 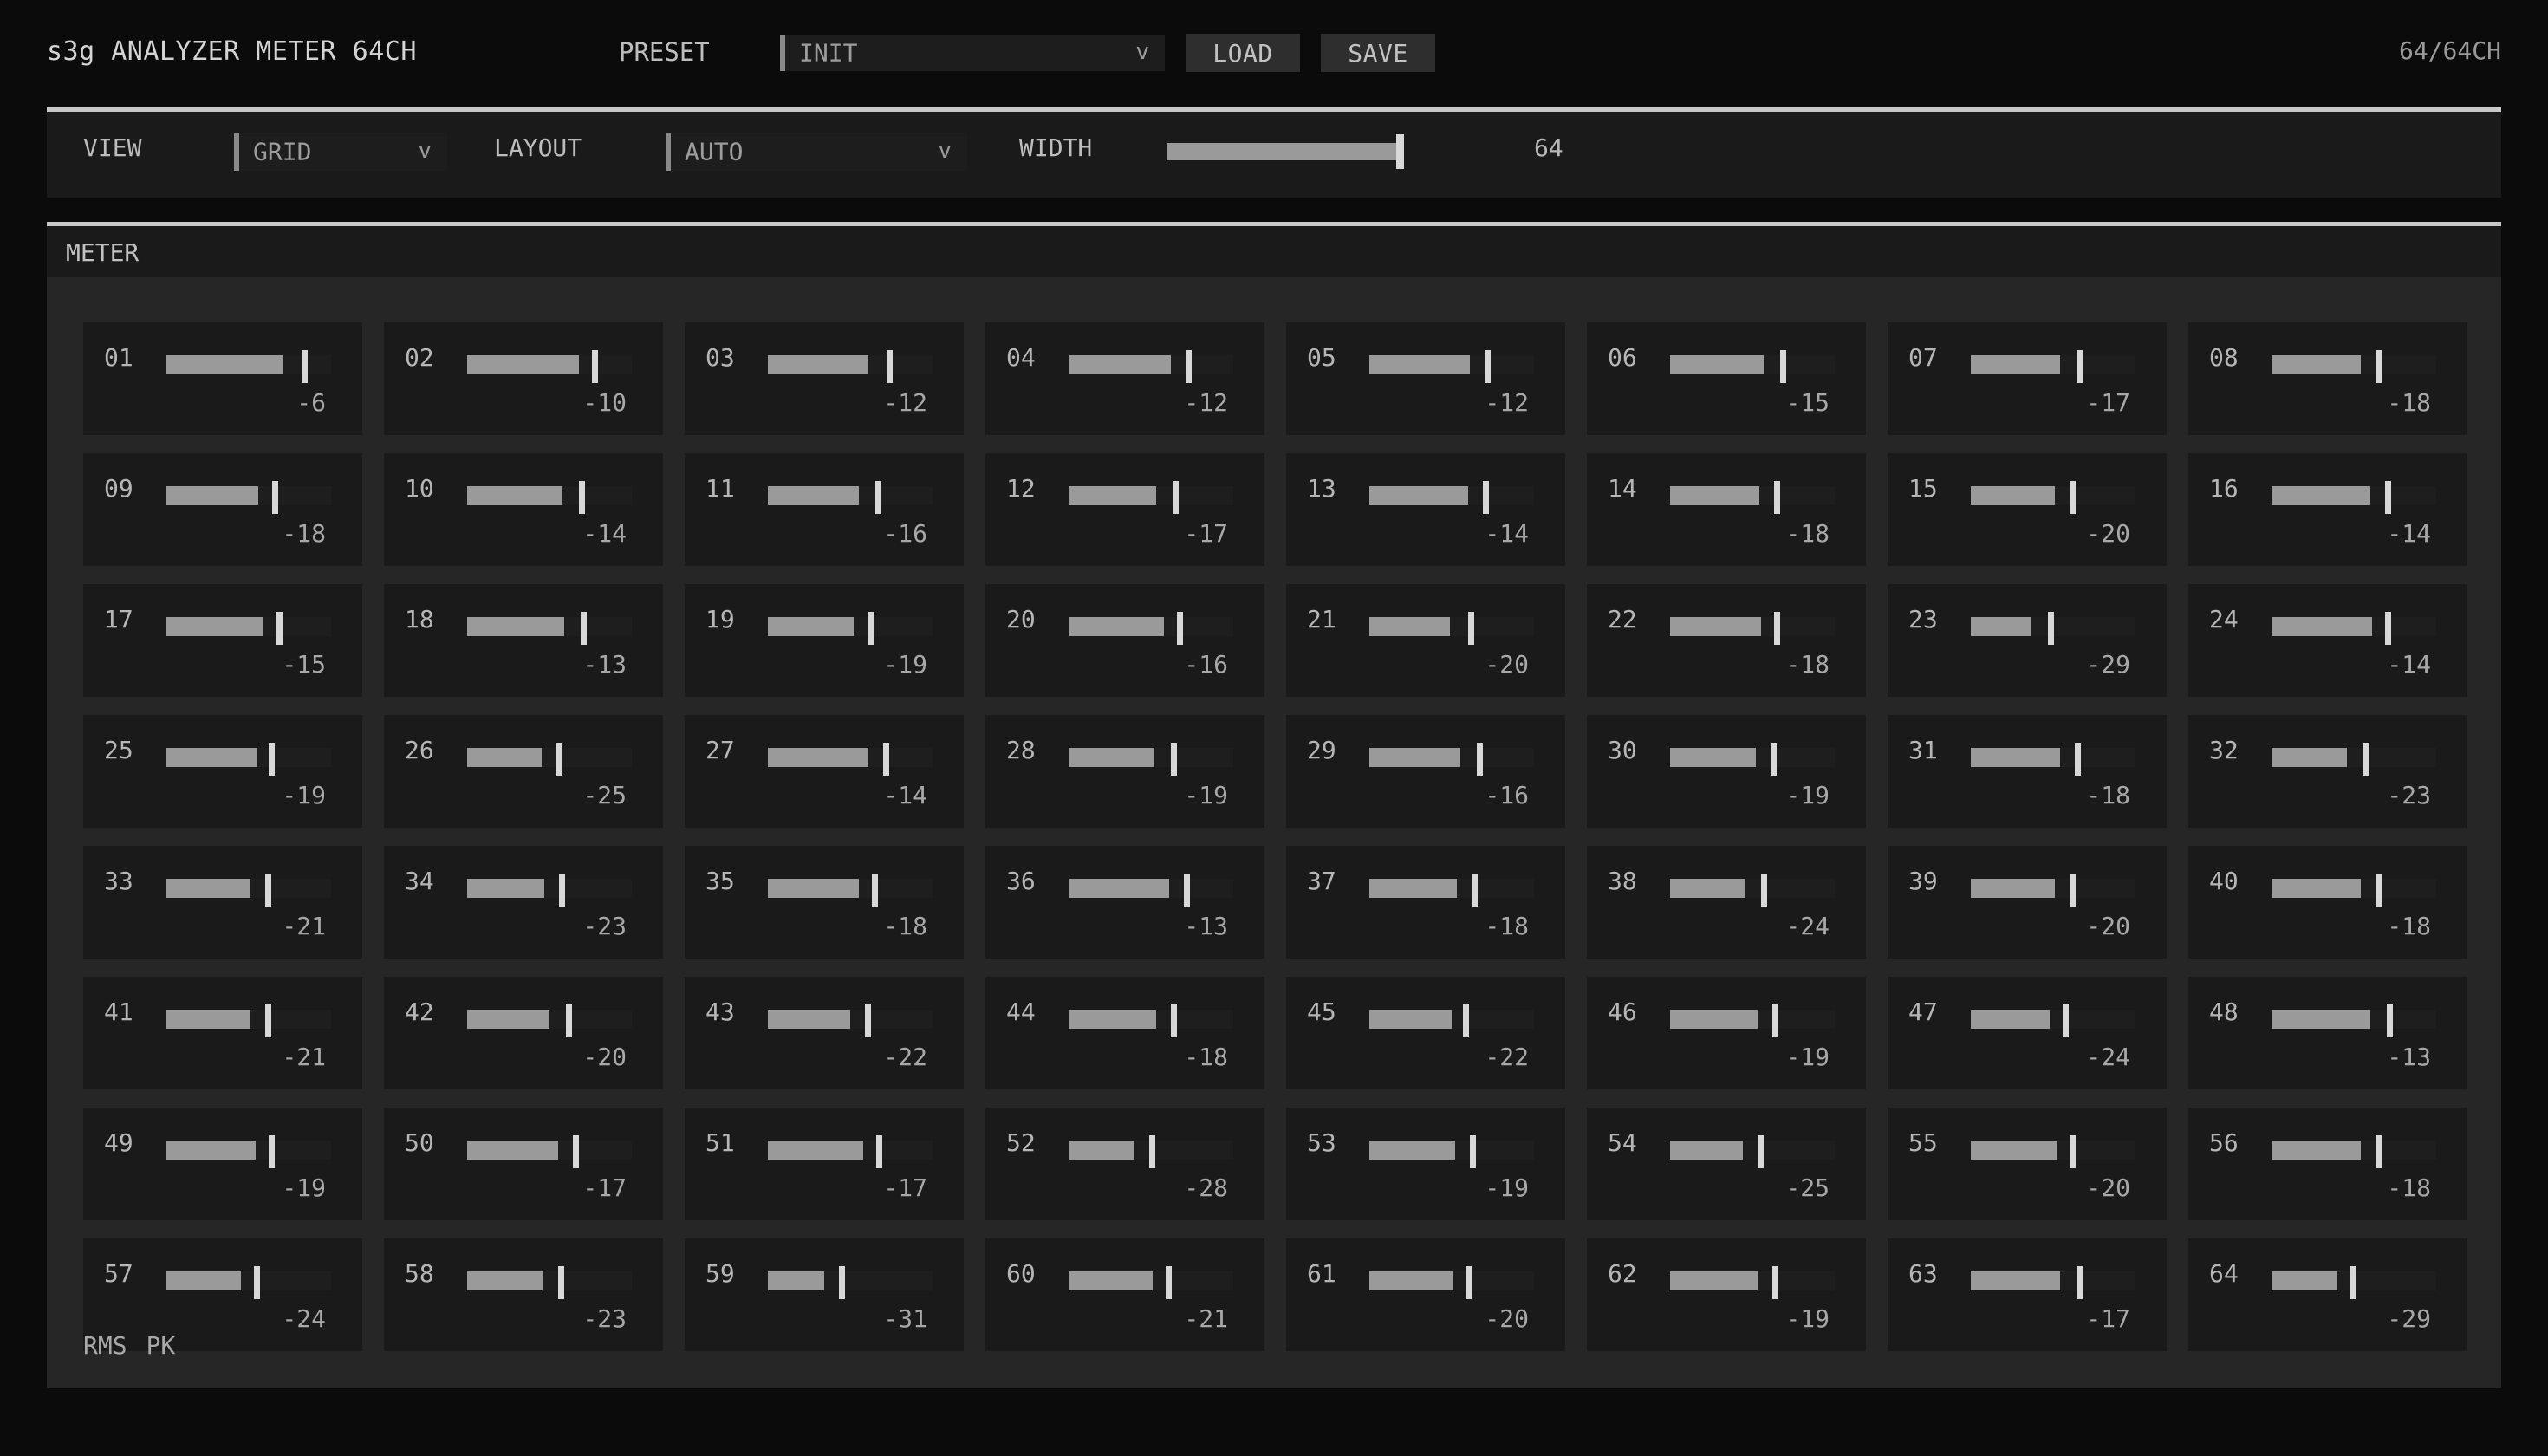 I want to click on channel-meter: 53 -19, so click(x=1425, y=1164).